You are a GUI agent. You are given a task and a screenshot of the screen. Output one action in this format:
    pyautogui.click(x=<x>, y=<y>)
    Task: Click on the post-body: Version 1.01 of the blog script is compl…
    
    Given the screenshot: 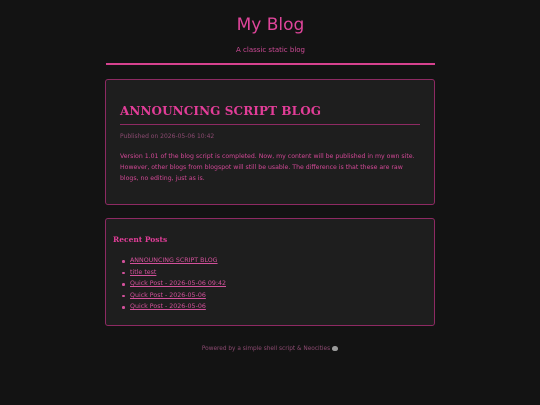 What is the action you would take?
    pyautogui.click(x=267, y=167)
    